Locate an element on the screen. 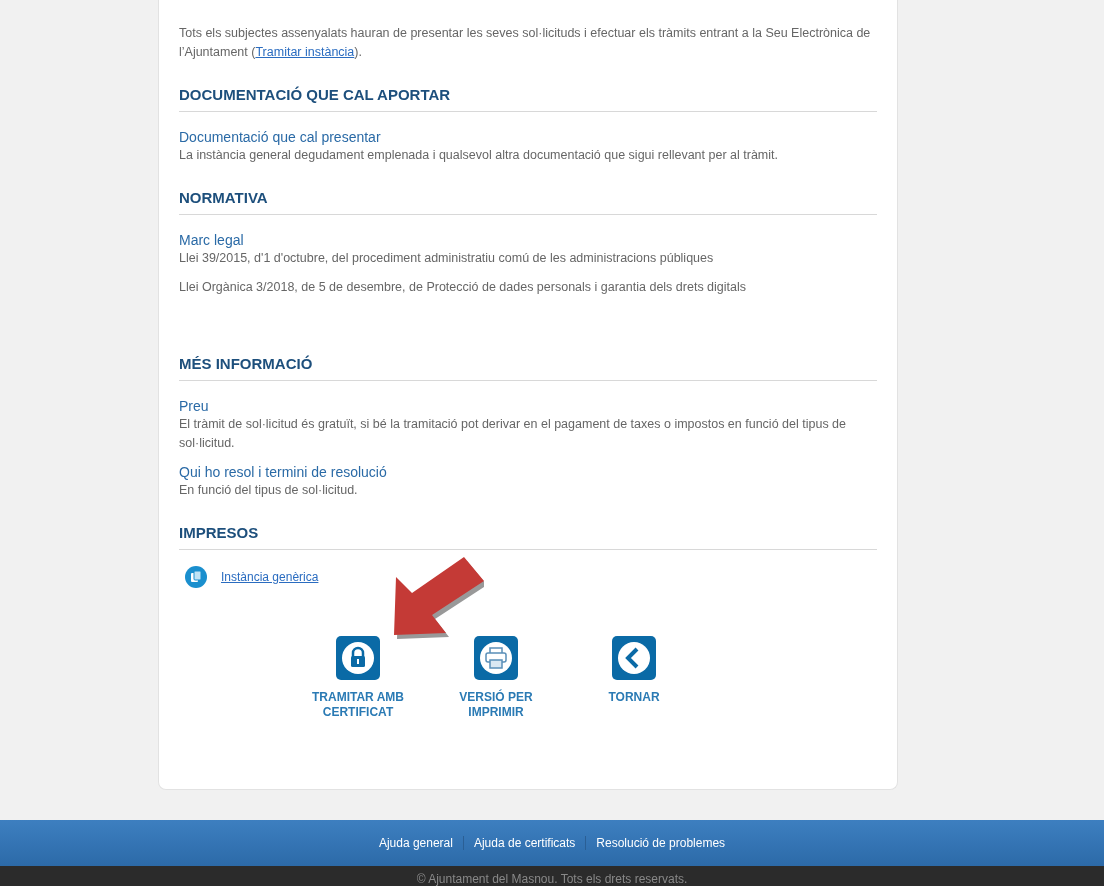  tramitar-link: Tramitar instància is located at coordinates (305, 52).